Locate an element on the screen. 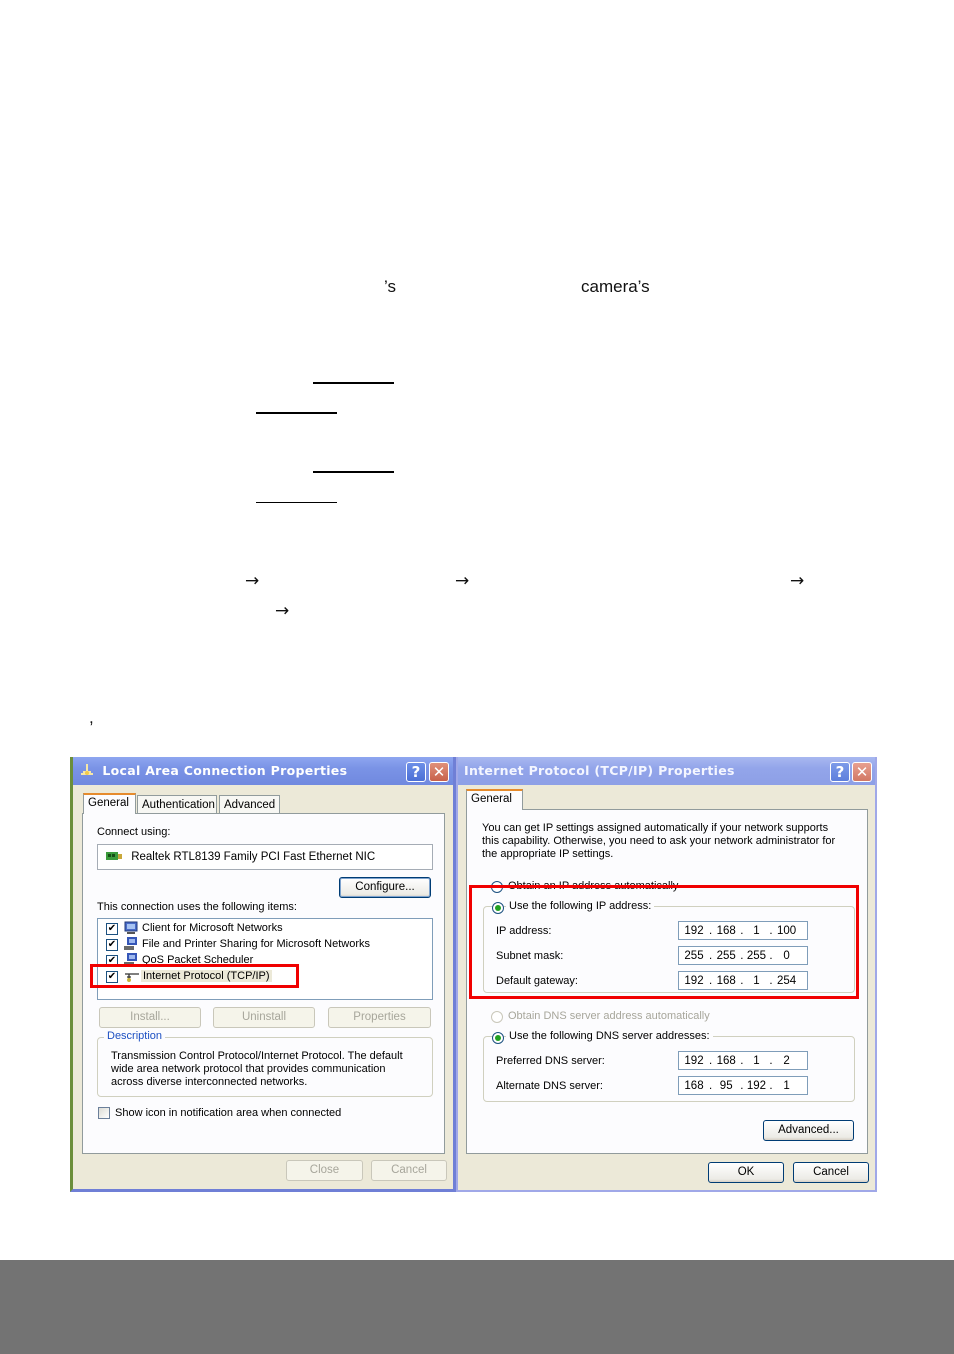 The width and height of the screenshot is (954, 1354). ok-button: OK is located at coordinates (746, 1172).